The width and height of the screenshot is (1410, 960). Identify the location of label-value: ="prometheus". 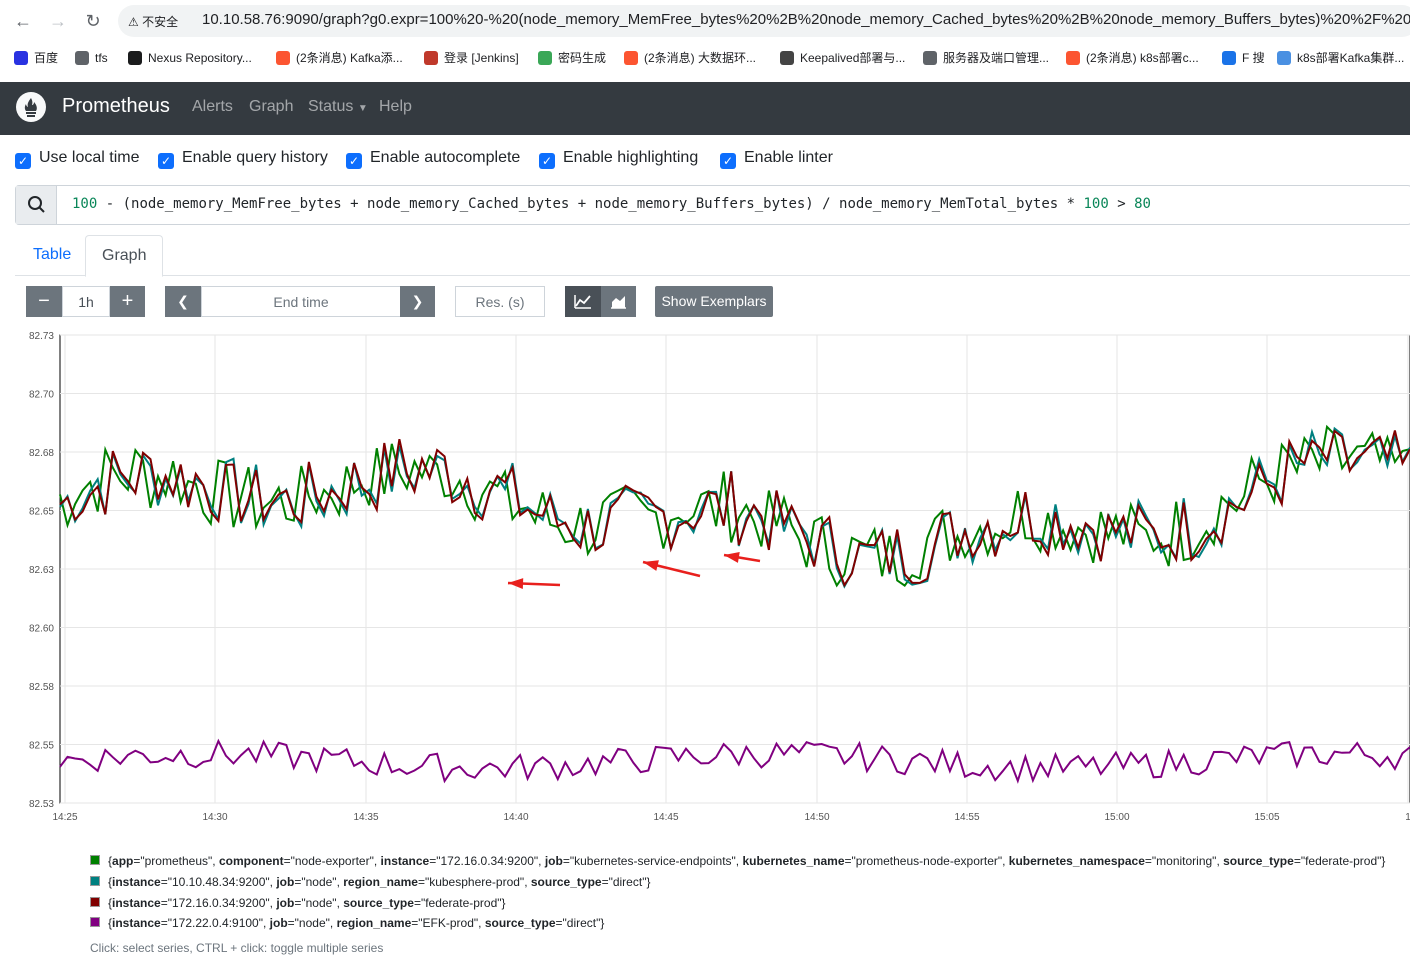
(173, 861).